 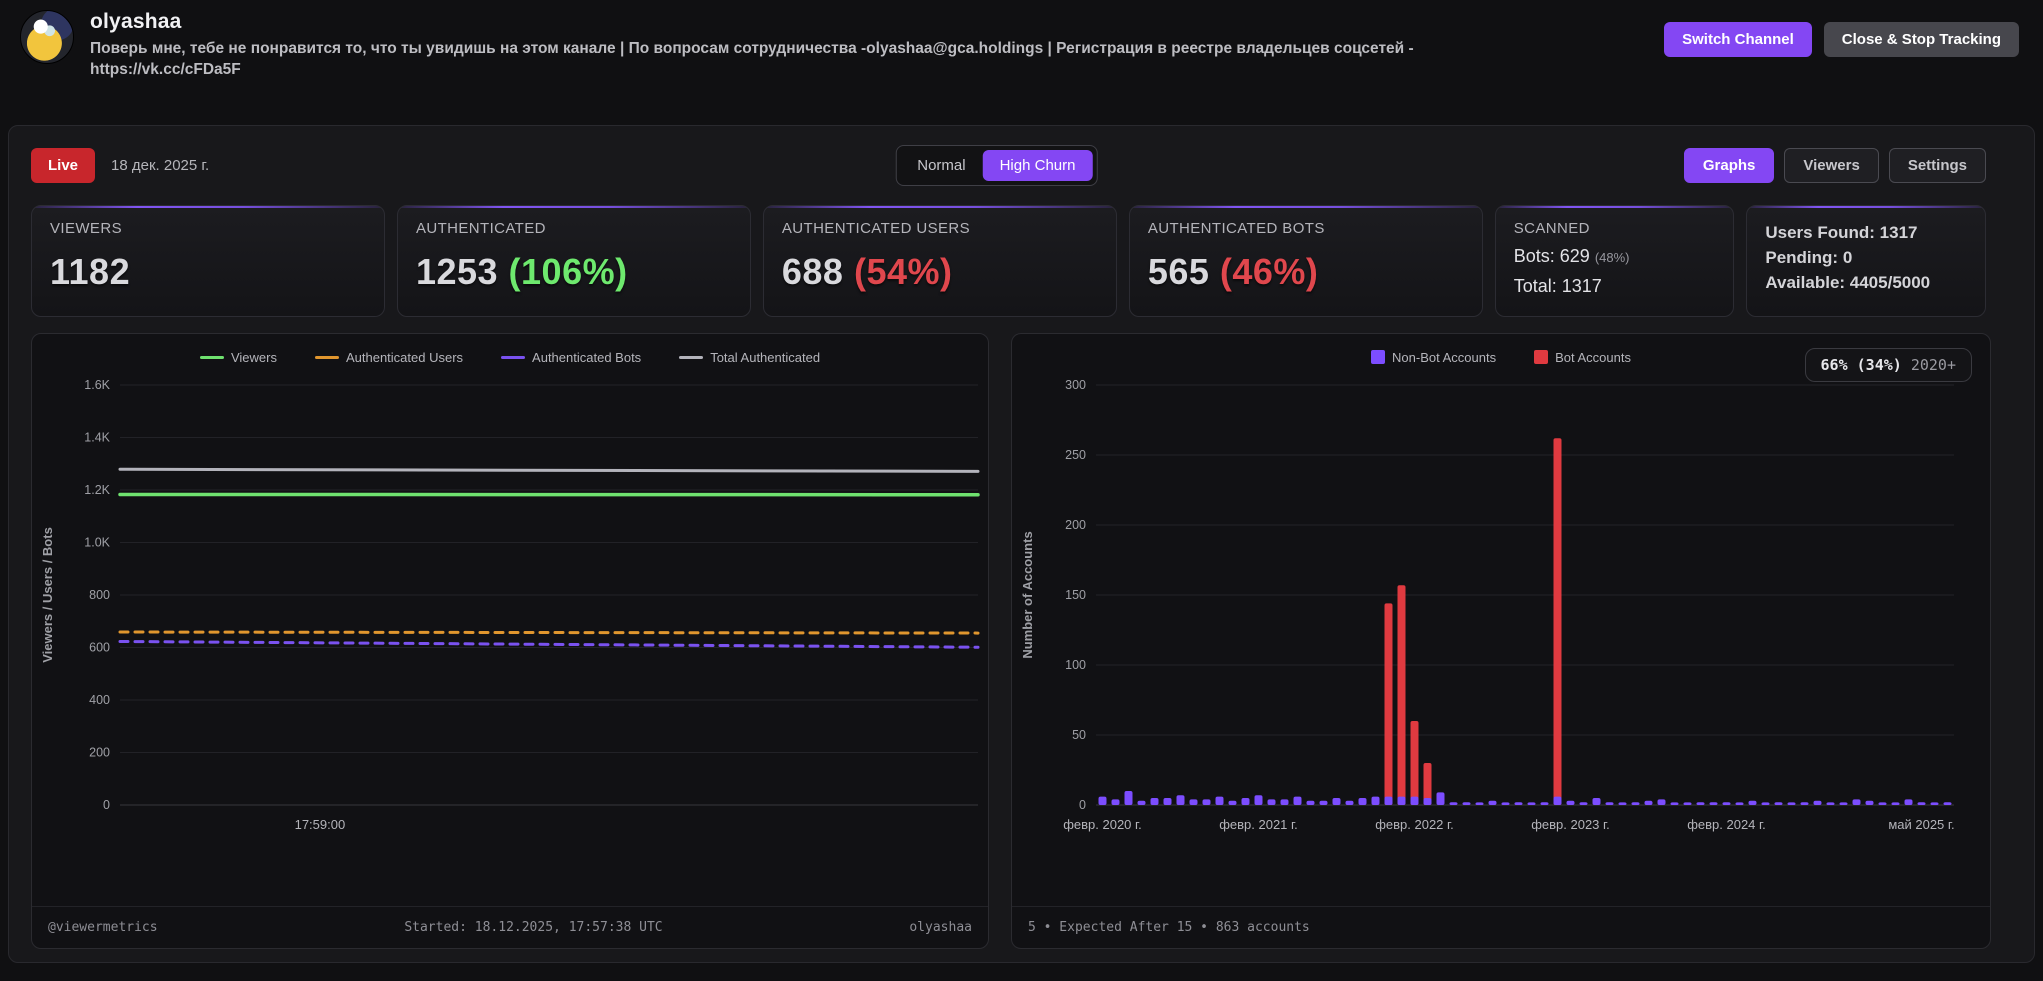 I want to click on stat-label: AUTHENTICATED, so click(x=480, y=228).